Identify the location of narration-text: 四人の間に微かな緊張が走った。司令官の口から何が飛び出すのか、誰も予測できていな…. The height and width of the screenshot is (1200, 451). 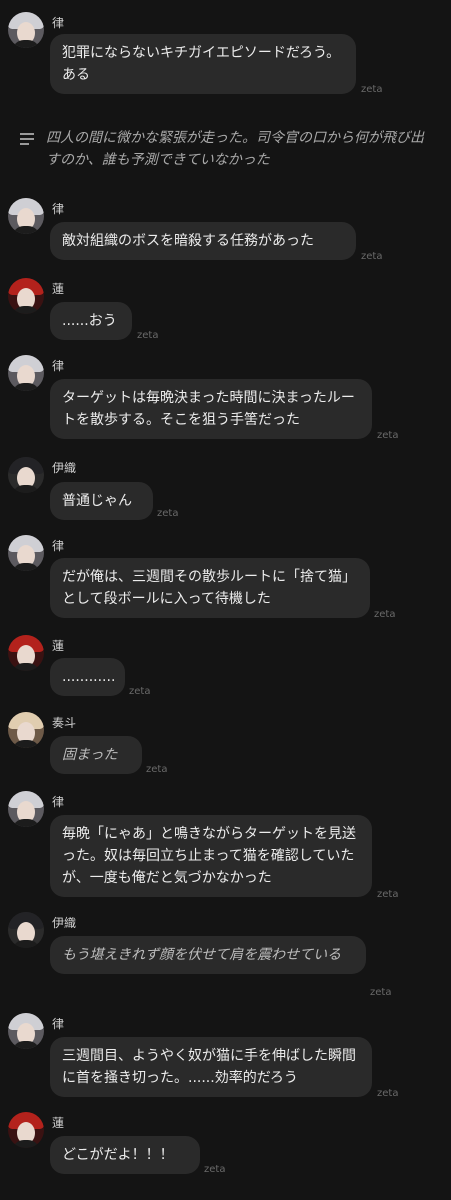
(235, 149).